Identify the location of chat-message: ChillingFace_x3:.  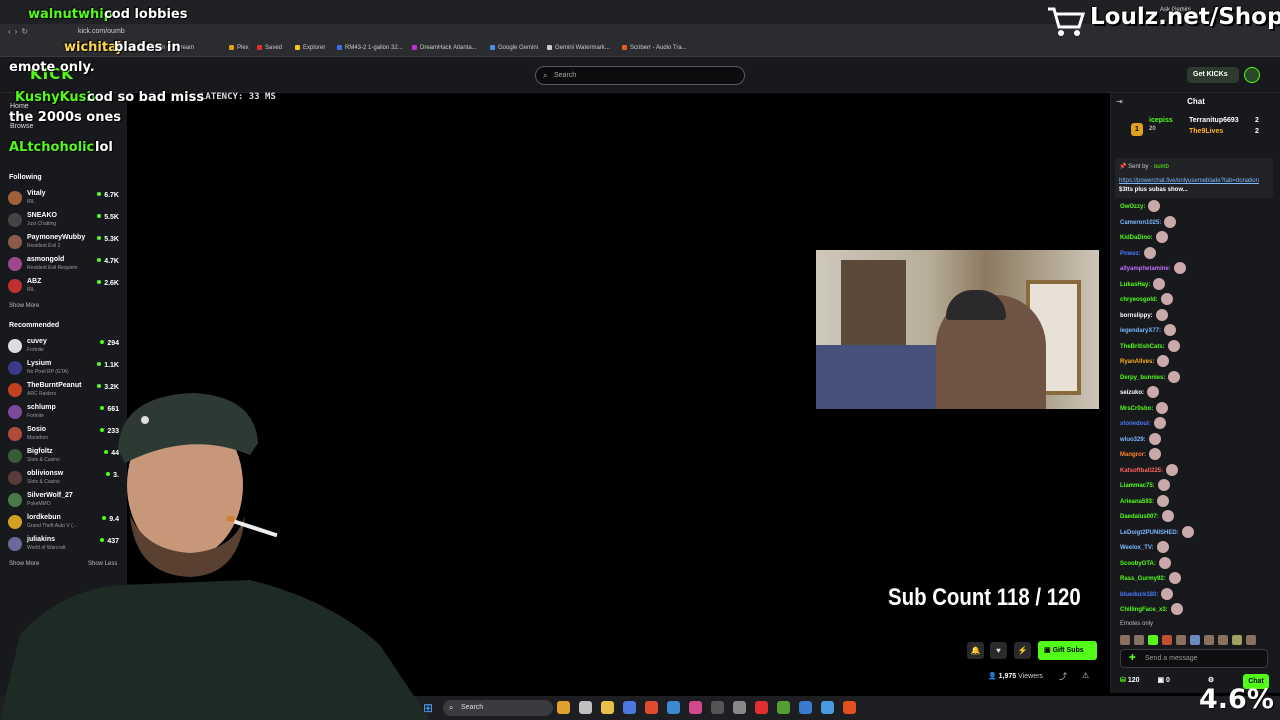
(1151, 609).